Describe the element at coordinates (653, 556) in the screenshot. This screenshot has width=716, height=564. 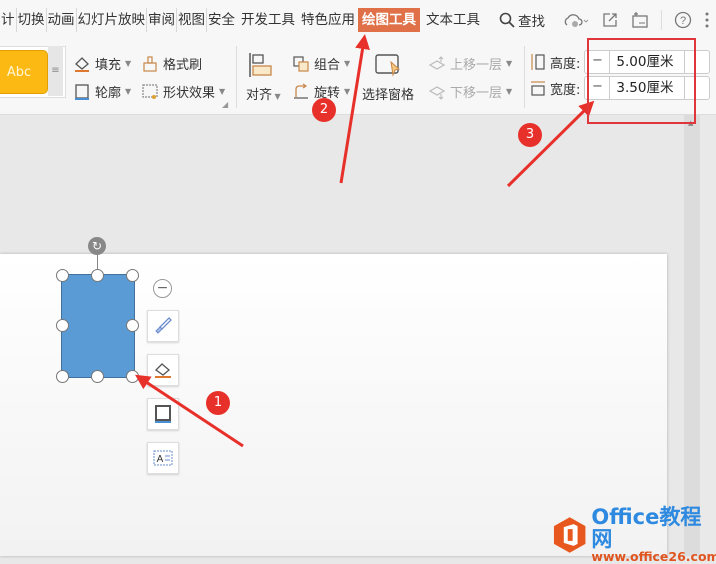
I see `watermark-url: www.office26.com` at that location.